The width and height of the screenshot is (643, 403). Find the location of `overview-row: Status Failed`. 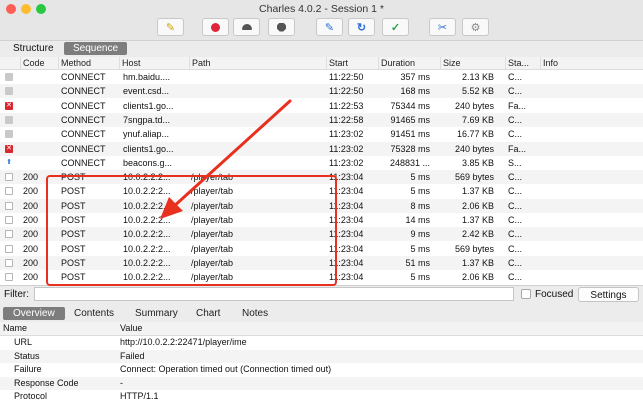

overview-row: Status Failed is located at coordinates (321, 356).